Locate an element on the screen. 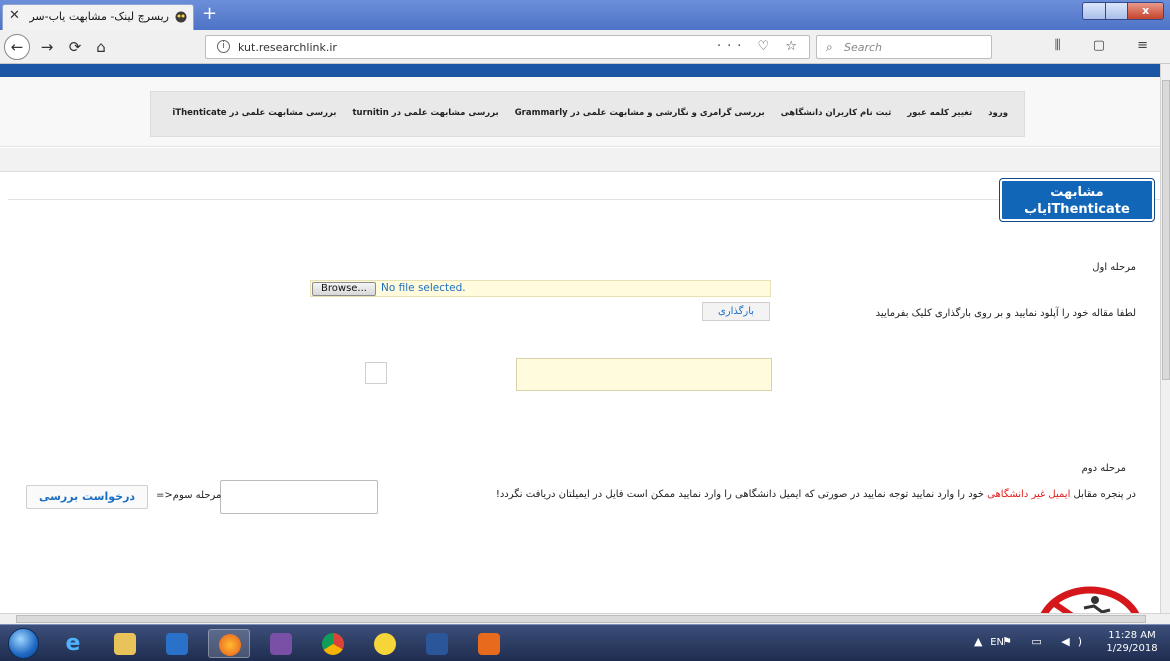 Image resolution: width=1170 pixels, height=661 pixels. visual-studio-icon is located at coordinates (281, 644).